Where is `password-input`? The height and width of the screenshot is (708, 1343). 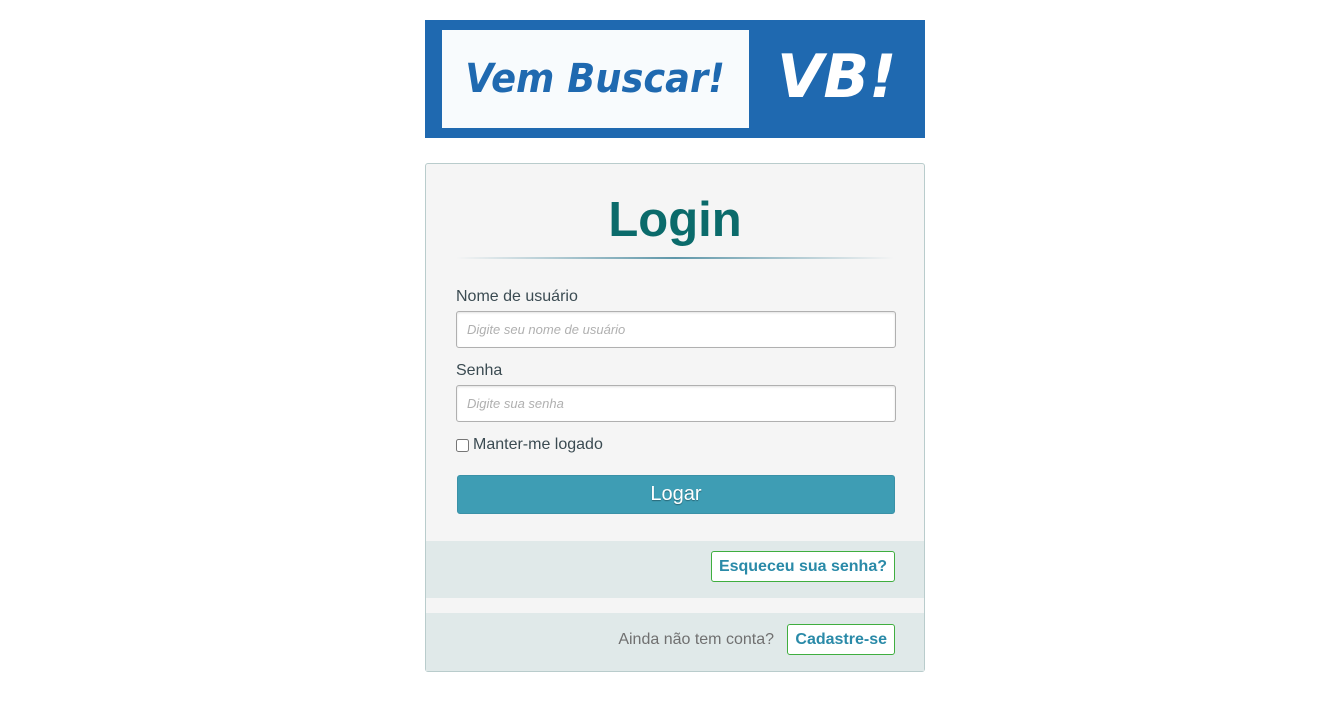 password-input is located at coordinates (676, 403).